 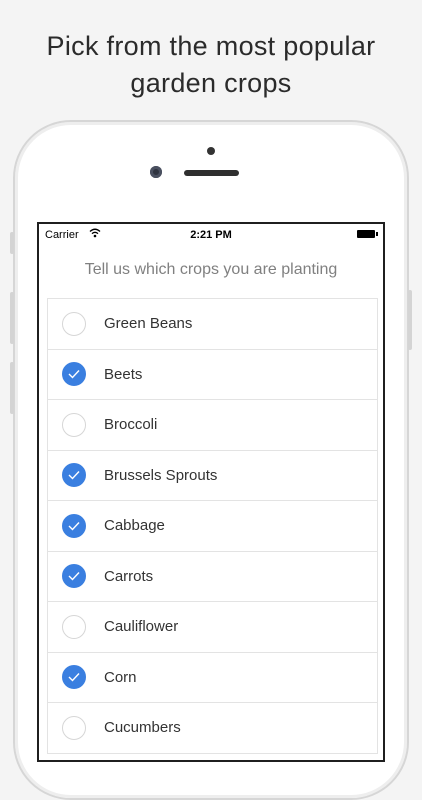 What do you see at coordinates (141, 627) in the screenshot?
I see `crop-label: Cauliflower` at bounding box center [141, 627].